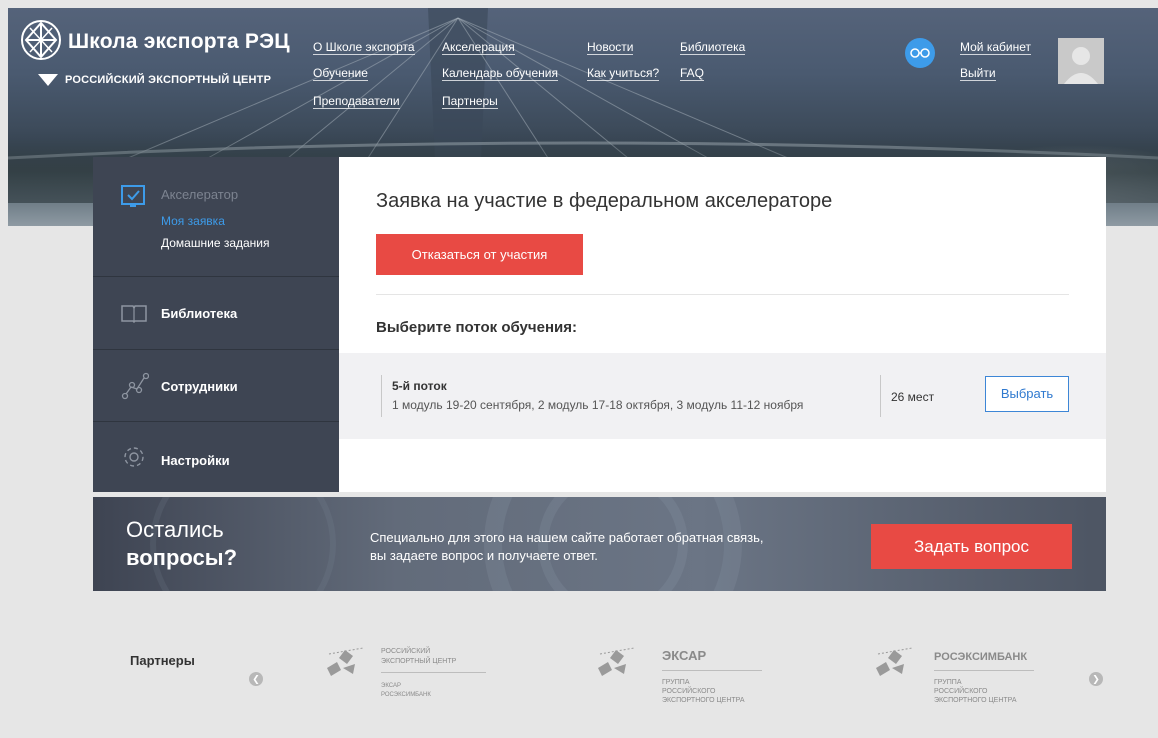 The image size is (1158, 738). I want to click on rec-sub1: ЭКСАР, so click(391, 686).